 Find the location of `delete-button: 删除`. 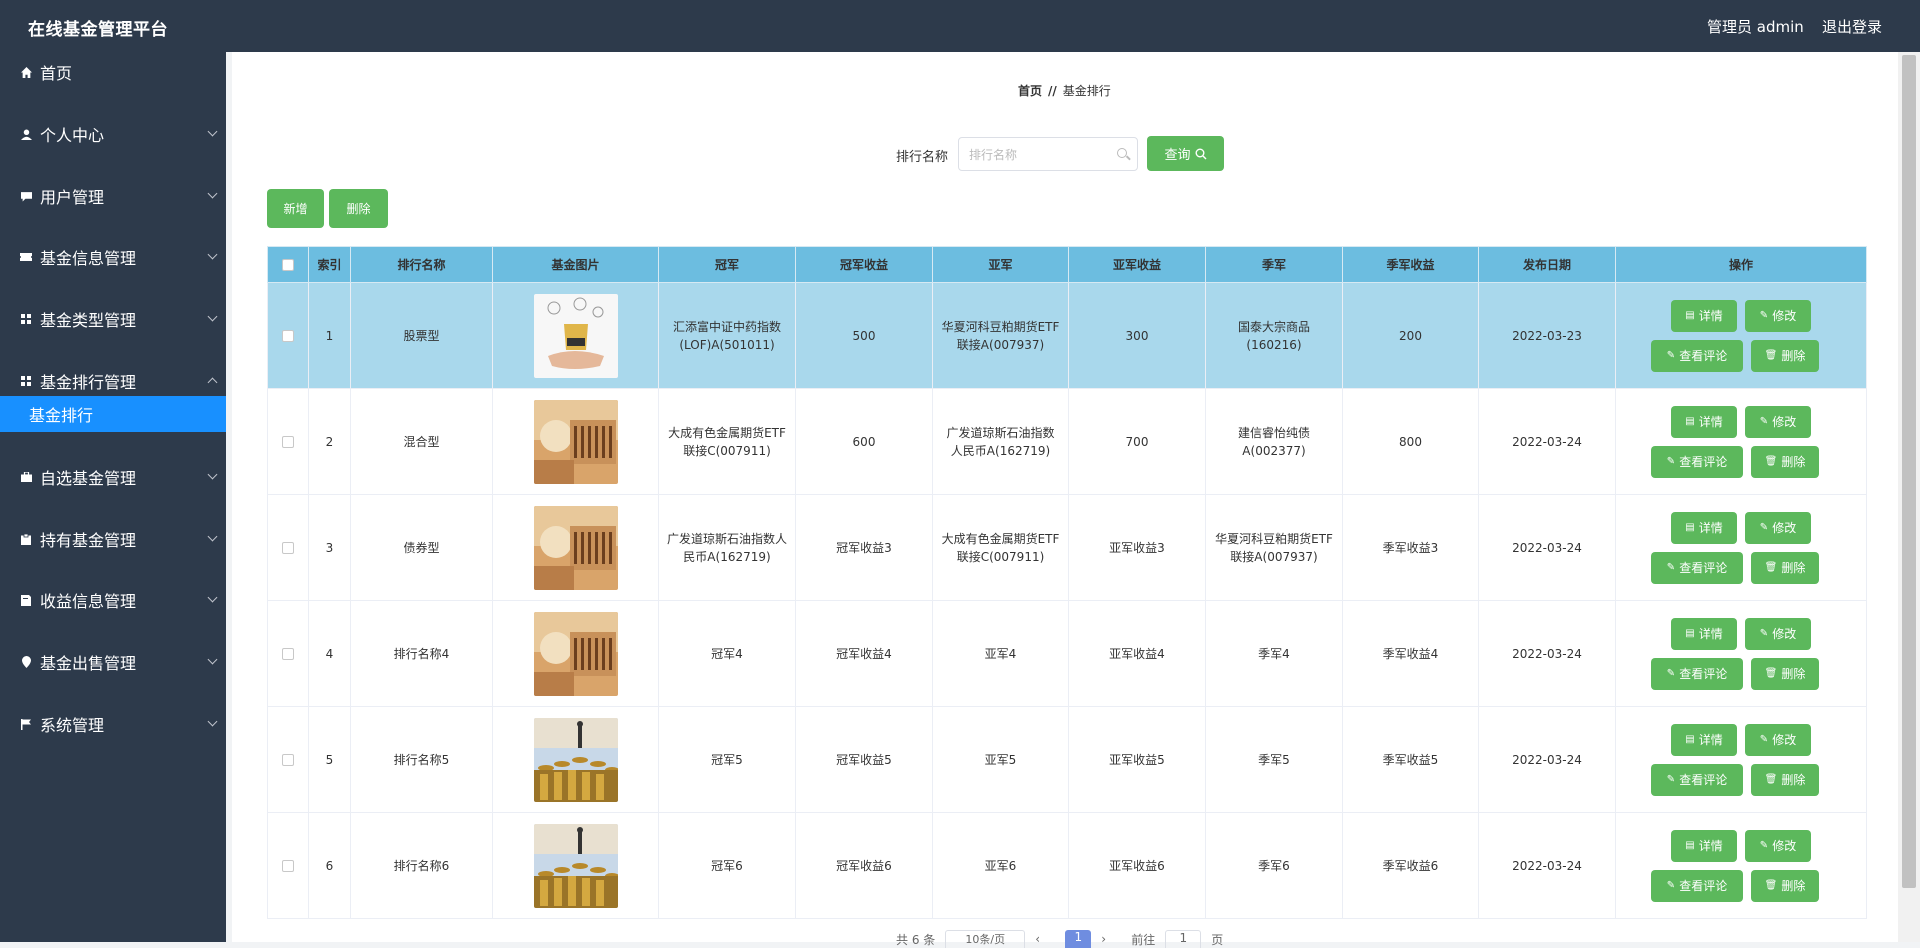

delete-button: 删除 is located at coordinates (358, 208).